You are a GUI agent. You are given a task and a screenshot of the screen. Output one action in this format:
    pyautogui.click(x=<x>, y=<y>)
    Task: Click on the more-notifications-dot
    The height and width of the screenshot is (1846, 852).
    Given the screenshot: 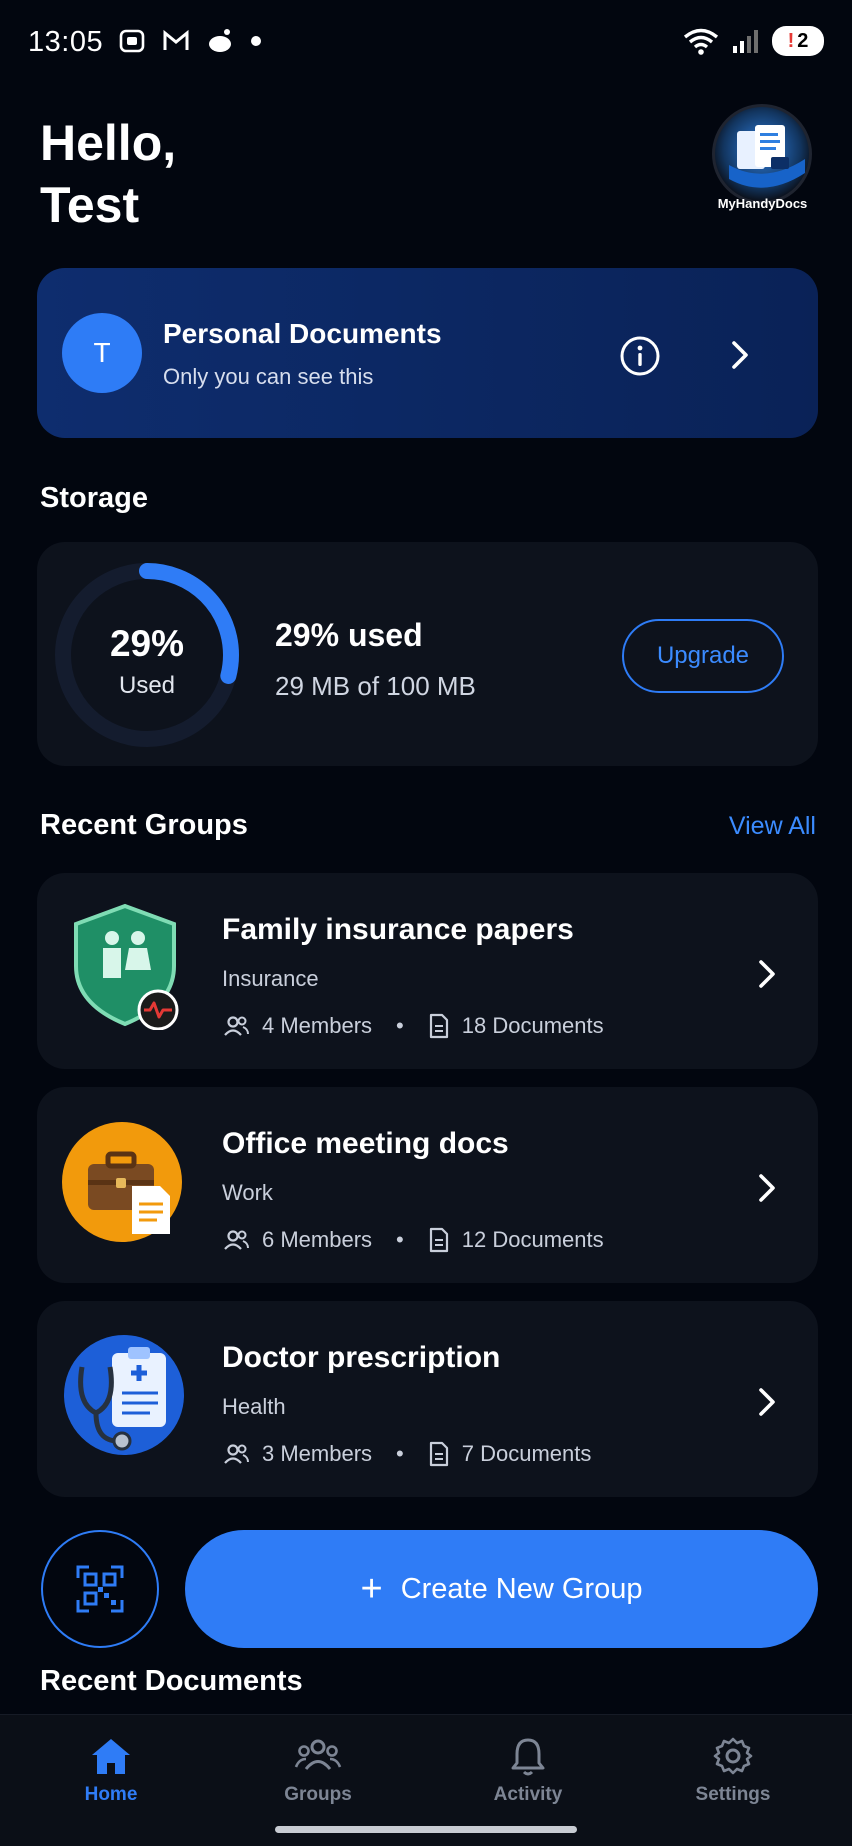 What is the action you would take?
    pyautogui.click(x=256, y=41)
    